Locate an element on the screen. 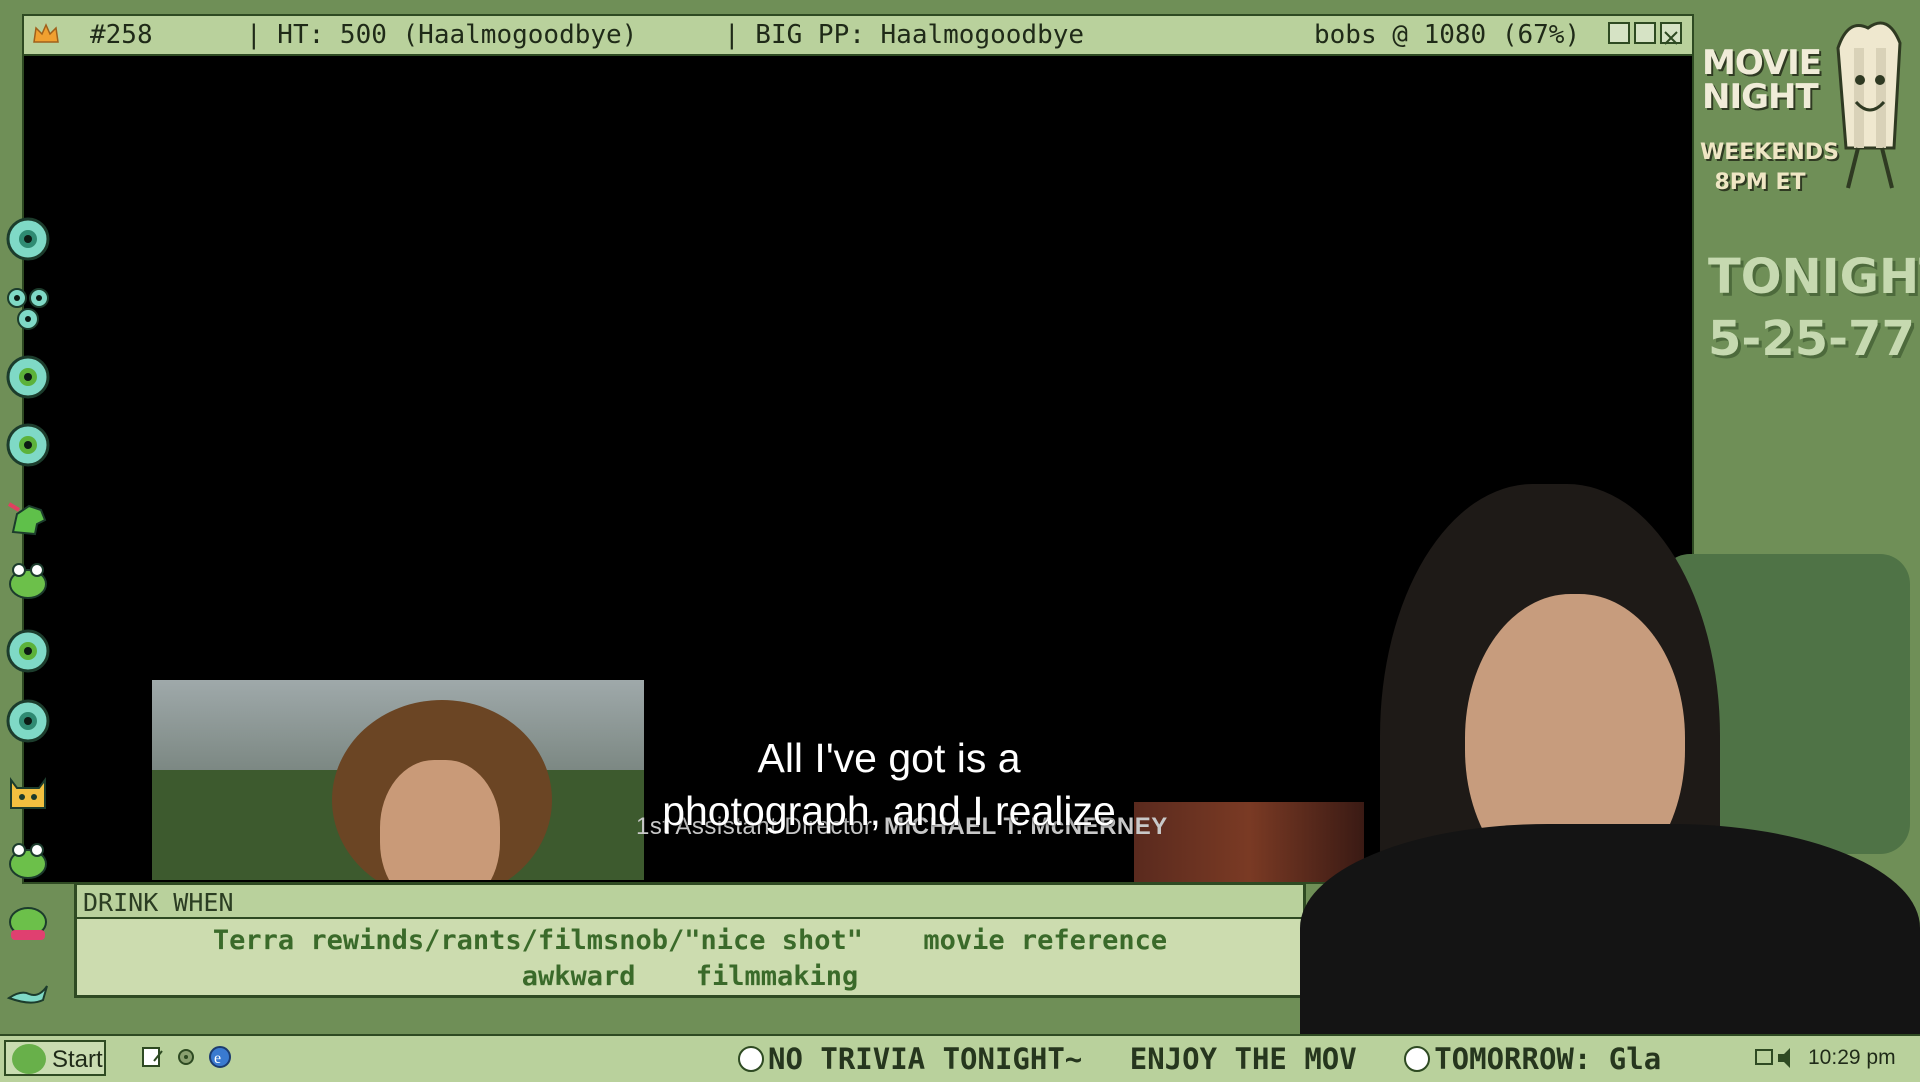  schedule-text: WEEKENDS 8PM ET is located at coordinates (1769, 168).